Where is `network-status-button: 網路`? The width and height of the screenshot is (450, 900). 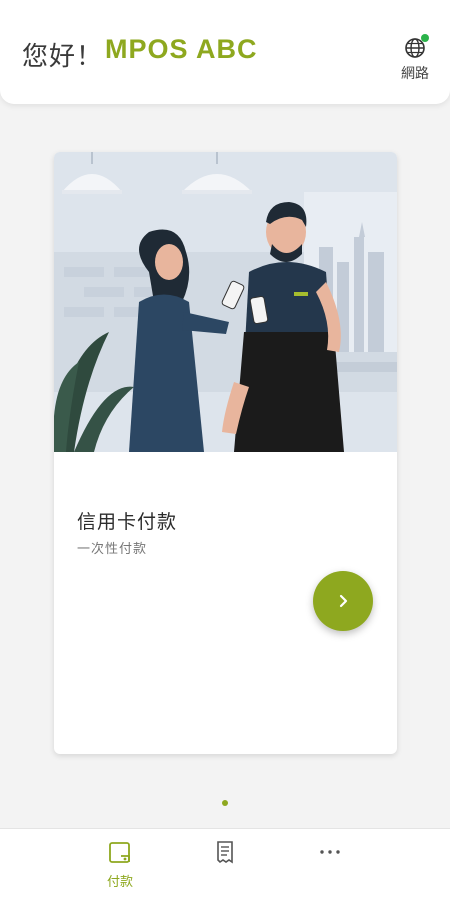 network-status-button: 網路 is located at coordinates (415, 58).